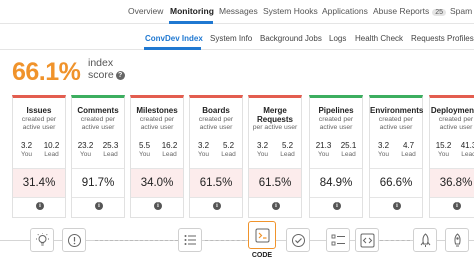 Image resolution: width=474 pixels, height=274 pixels. Describe the element at coordinates (39, 110) in the screenshot. I see `card-title: Issues` at that location.